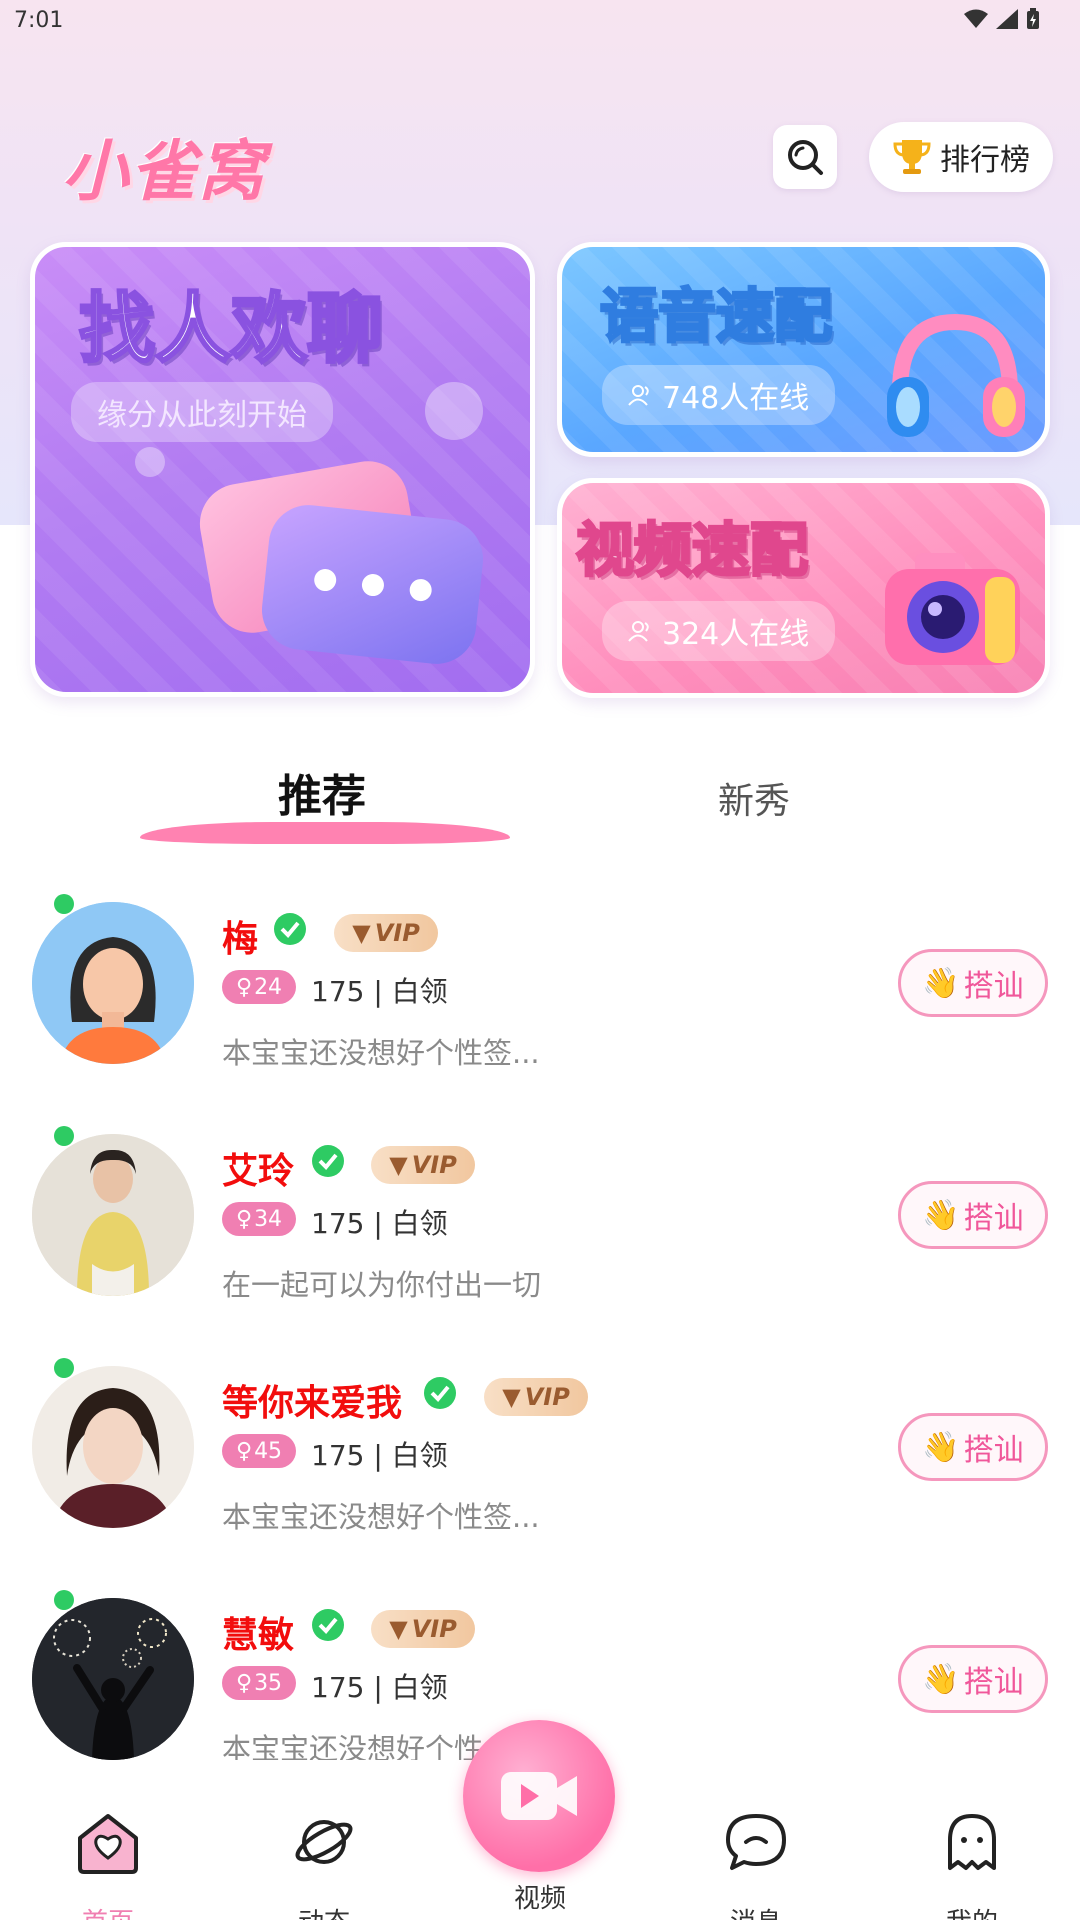 The image size is (1080, 1920). I want to click on user-row: 梅 ▼ VIP ♀ 24 175 | 白领 本宝宝还没想好个性签... 👋 搭讪, so click(540, 998).